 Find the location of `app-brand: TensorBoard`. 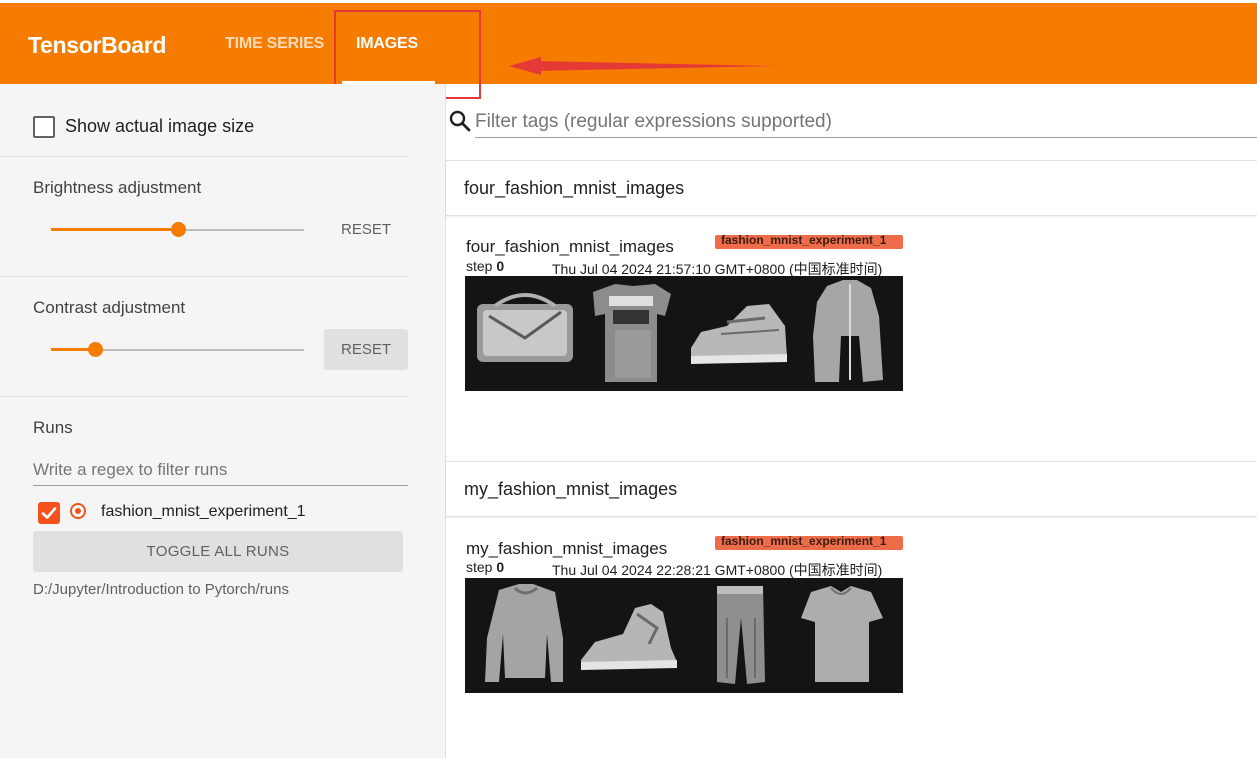

app-brand: TensorBoard is located at coordinates (97, 45).